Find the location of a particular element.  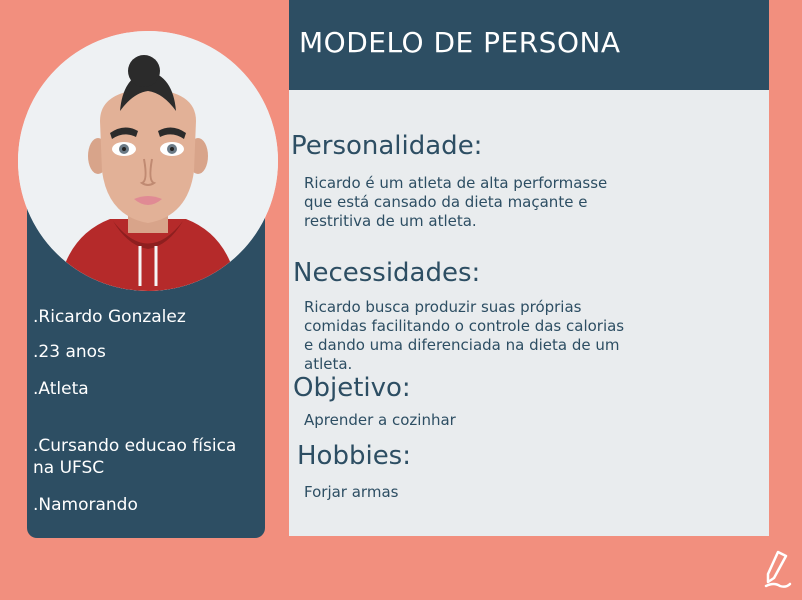

profile-relationship: .Namorando is located at coordinates (85, 505).